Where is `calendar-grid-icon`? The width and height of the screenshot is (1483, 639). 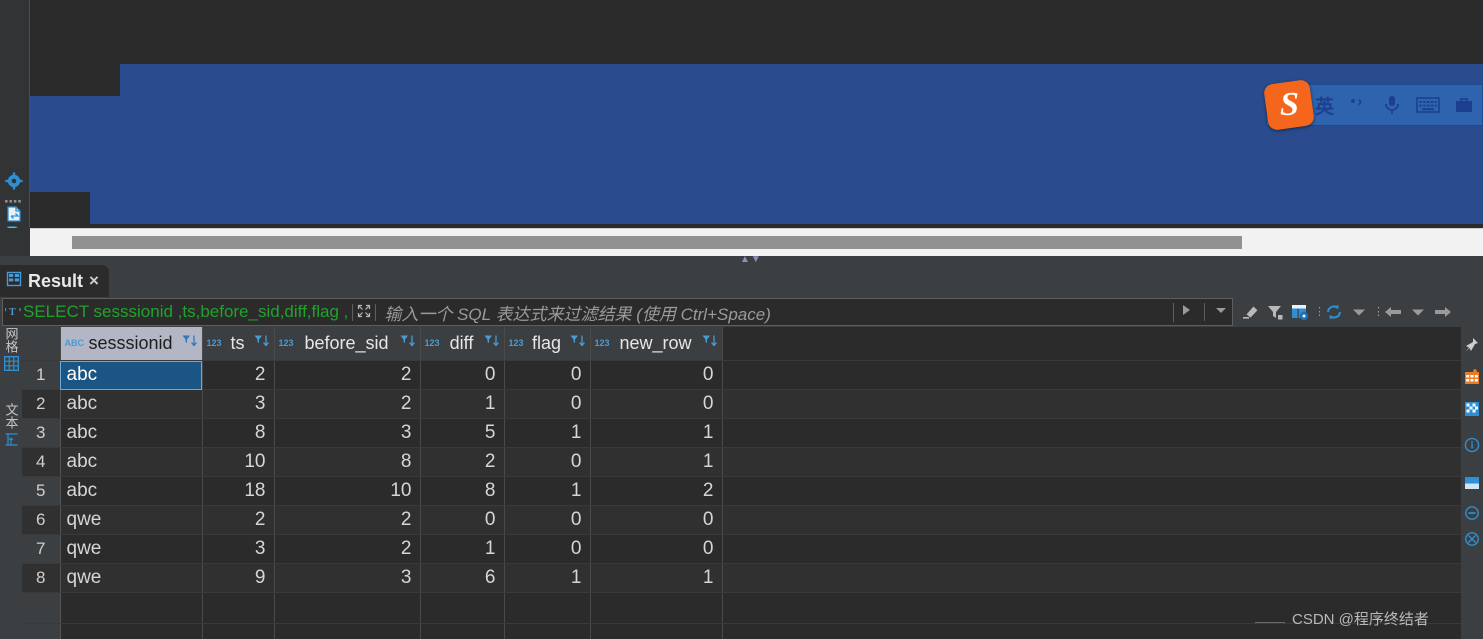
calendar-grid-icon is located at coordinates (1472, 377).